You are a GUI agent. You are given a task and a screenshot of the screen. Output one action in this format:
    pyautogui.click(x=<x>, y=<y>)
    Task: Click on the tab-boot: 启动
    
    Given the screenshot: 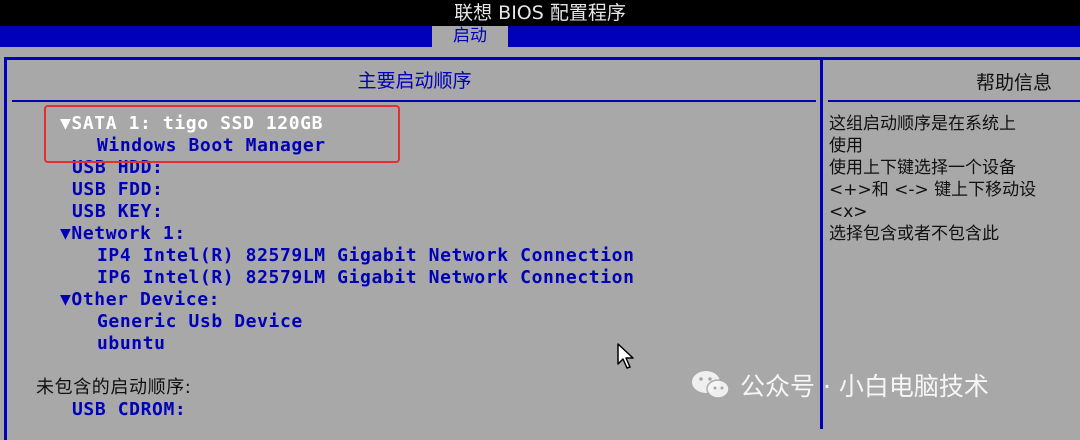 What is the action you would take?
    pyautogui.click(x=470, y=36)
    